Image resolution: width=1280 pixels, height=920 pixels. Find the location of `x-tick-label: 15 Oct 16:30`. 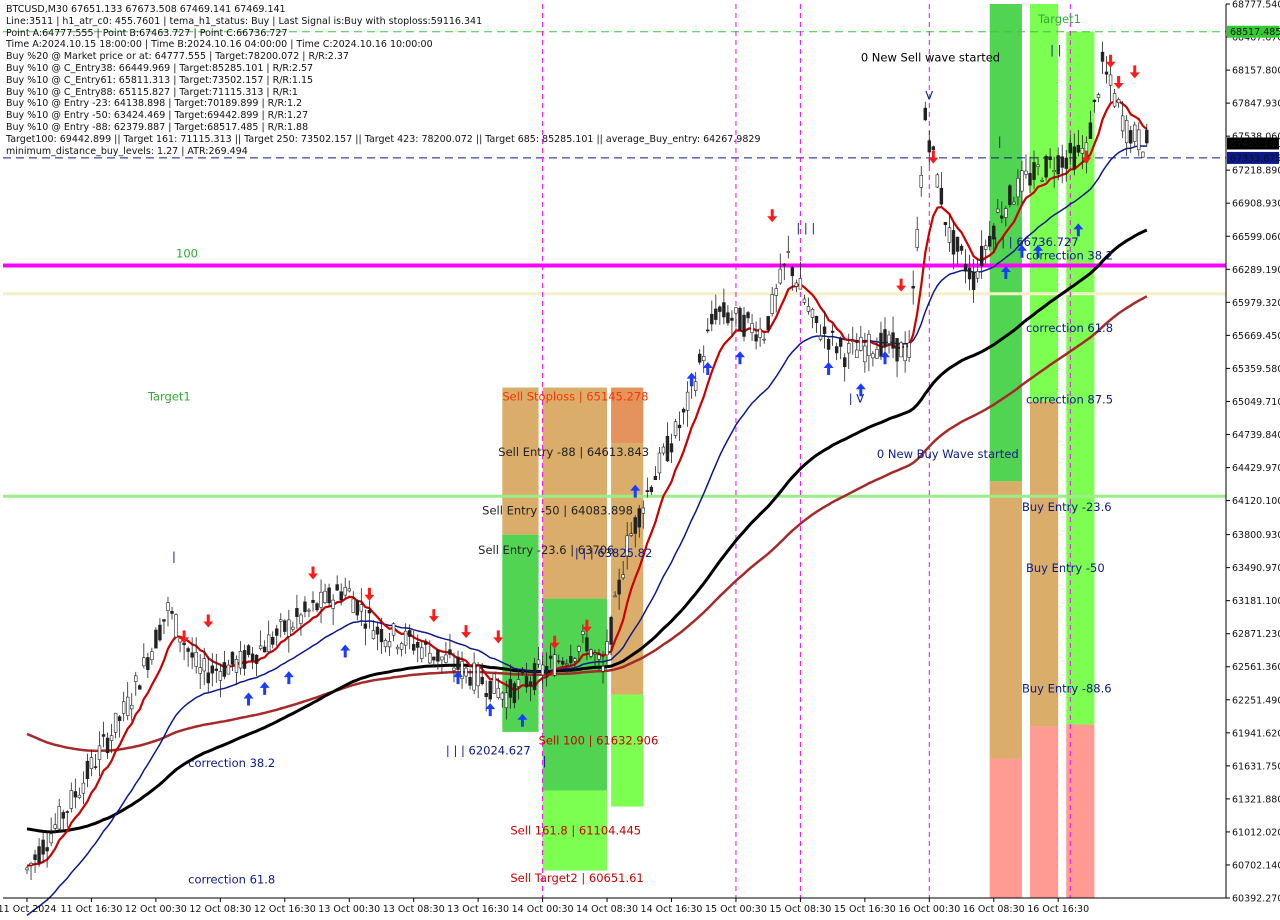

x-tick-label: 15 Oct 16:30 is located at coordinates (865, 909).